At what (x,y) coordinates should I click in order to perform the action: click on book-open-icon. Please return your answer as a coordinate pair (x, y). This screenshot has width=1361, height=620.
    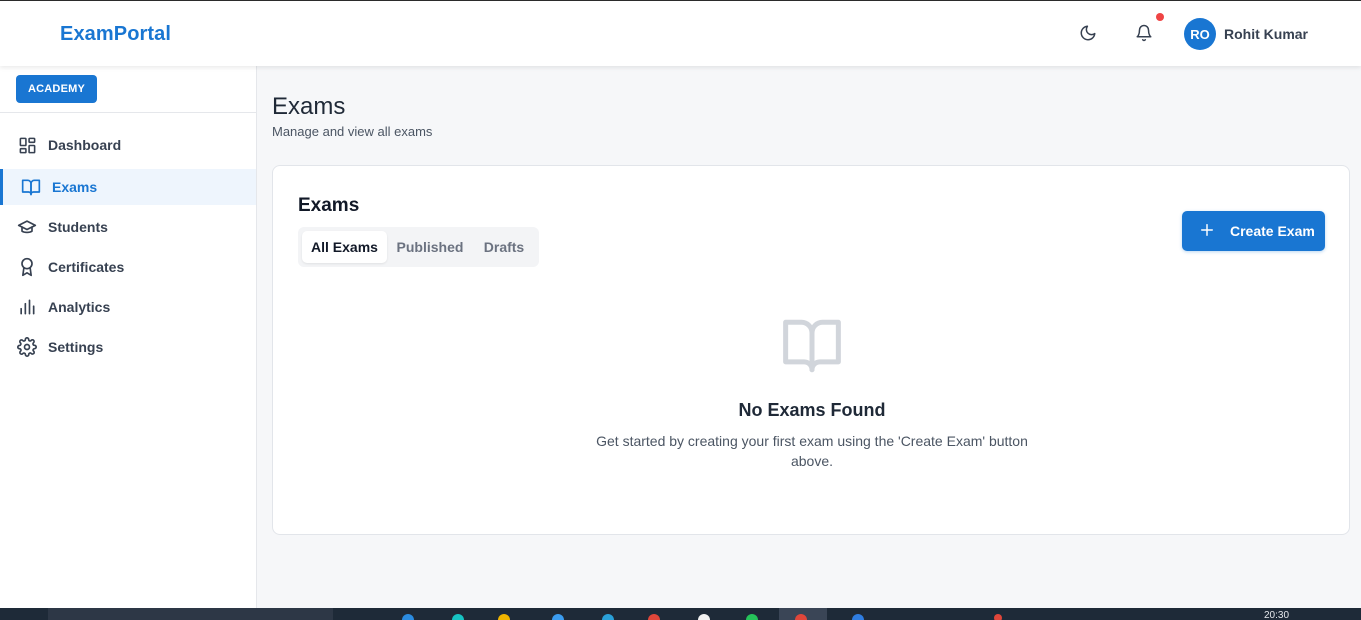
    Looking at the image, I should click on (812, 346).